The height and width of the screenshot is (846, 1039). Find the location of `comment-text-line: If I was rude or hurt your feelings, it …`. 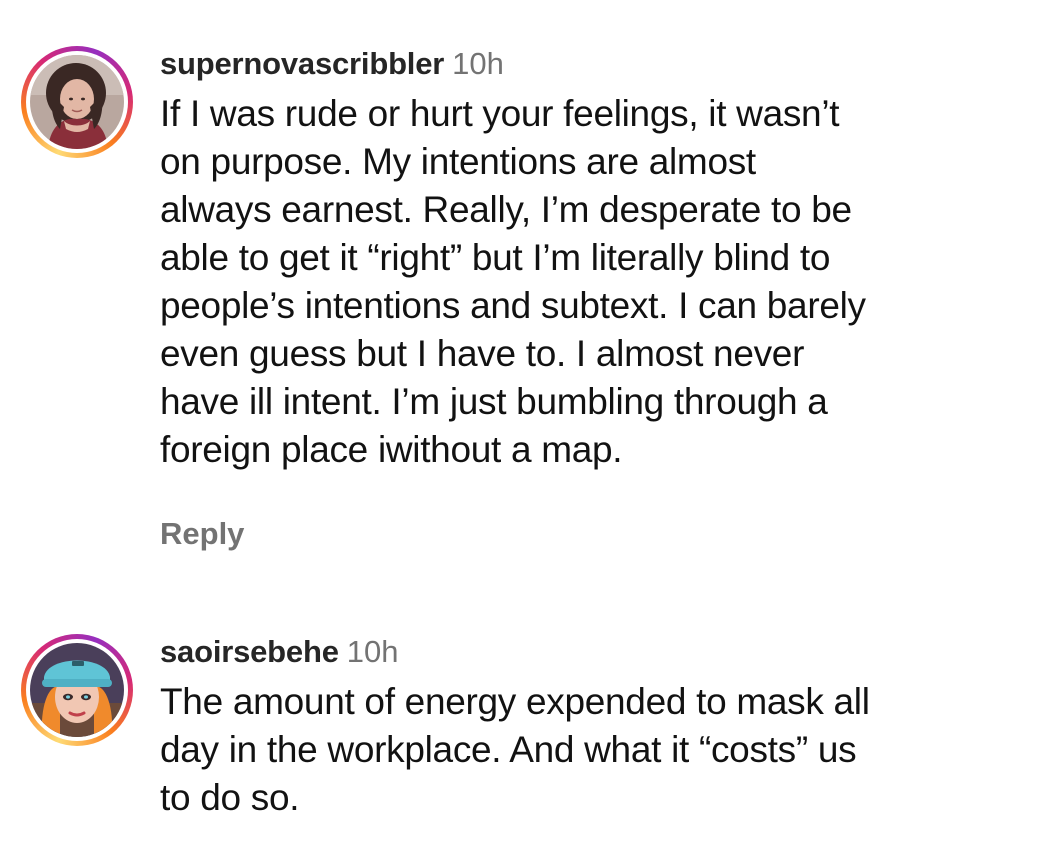

comment-text-line: If I was rude or hurt your feelings, it … is located at coordinates (500, 113).